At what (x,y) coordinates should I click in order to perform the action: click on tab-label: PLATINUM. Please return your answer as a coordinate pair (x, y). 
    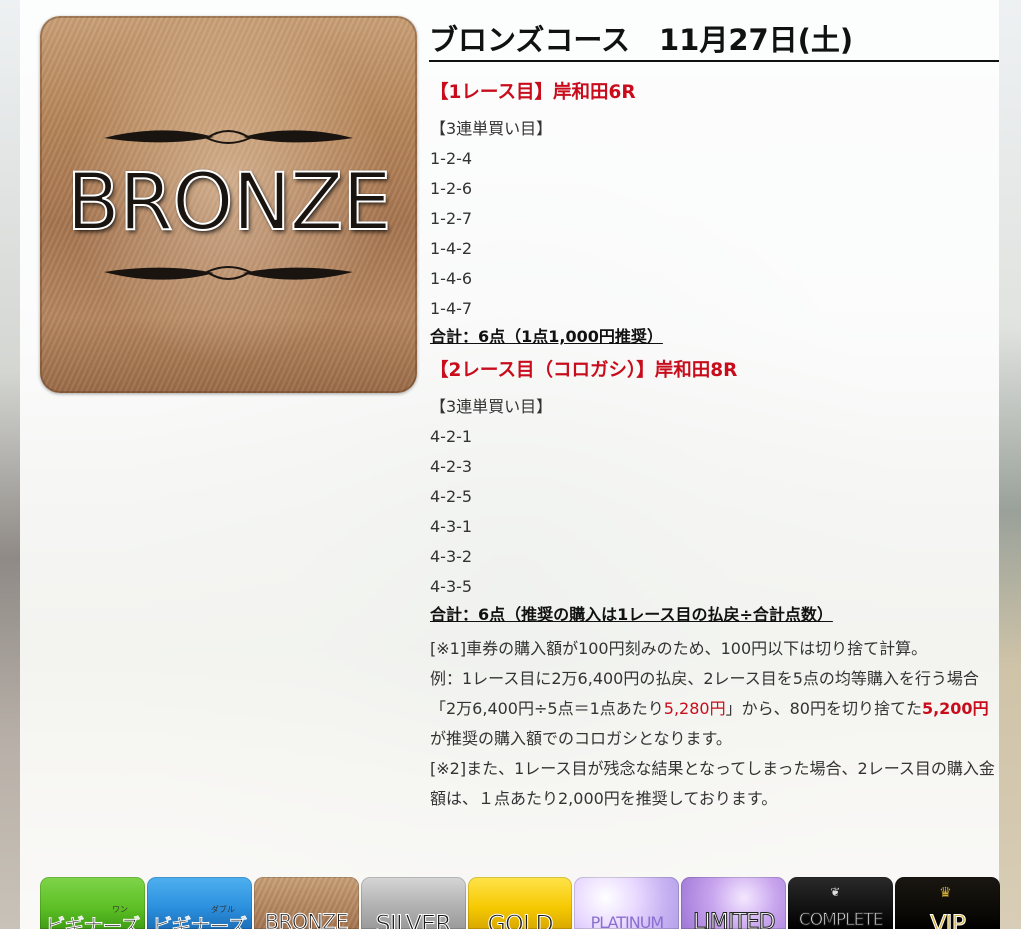
    Looking at the image, I should click on (627, 921).